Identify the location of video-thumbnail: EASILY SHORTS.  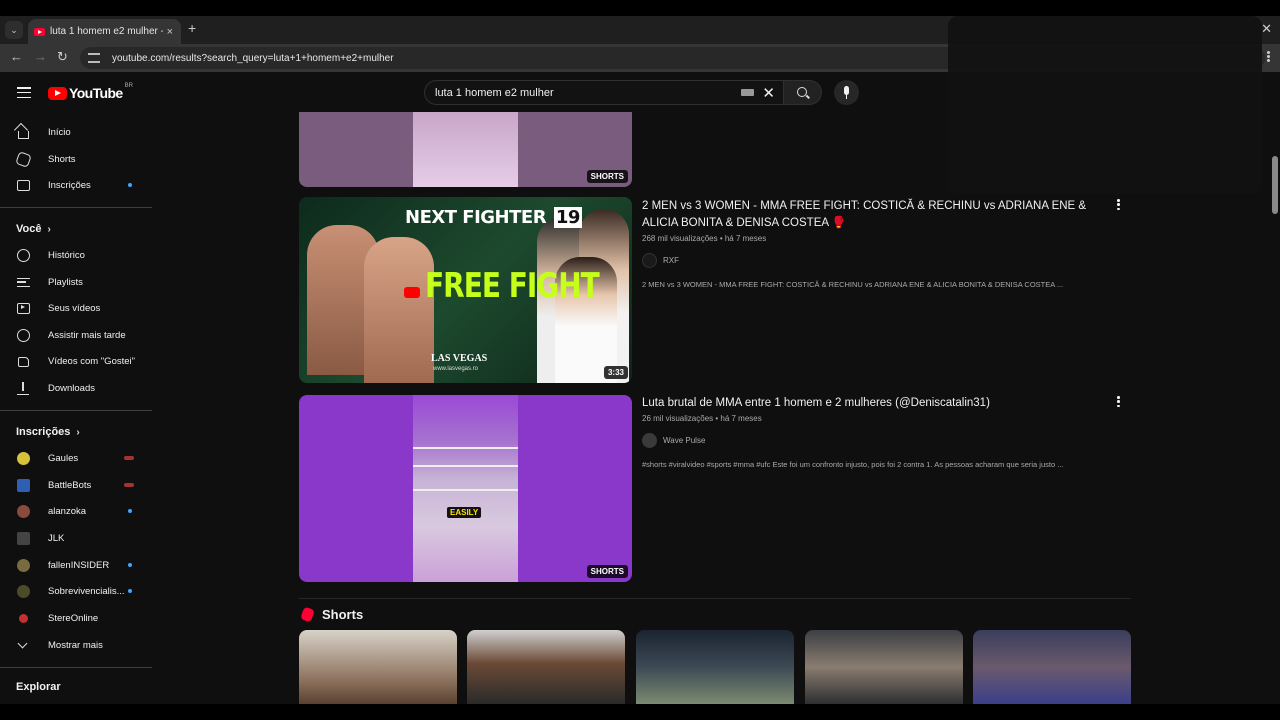
(465, 488).